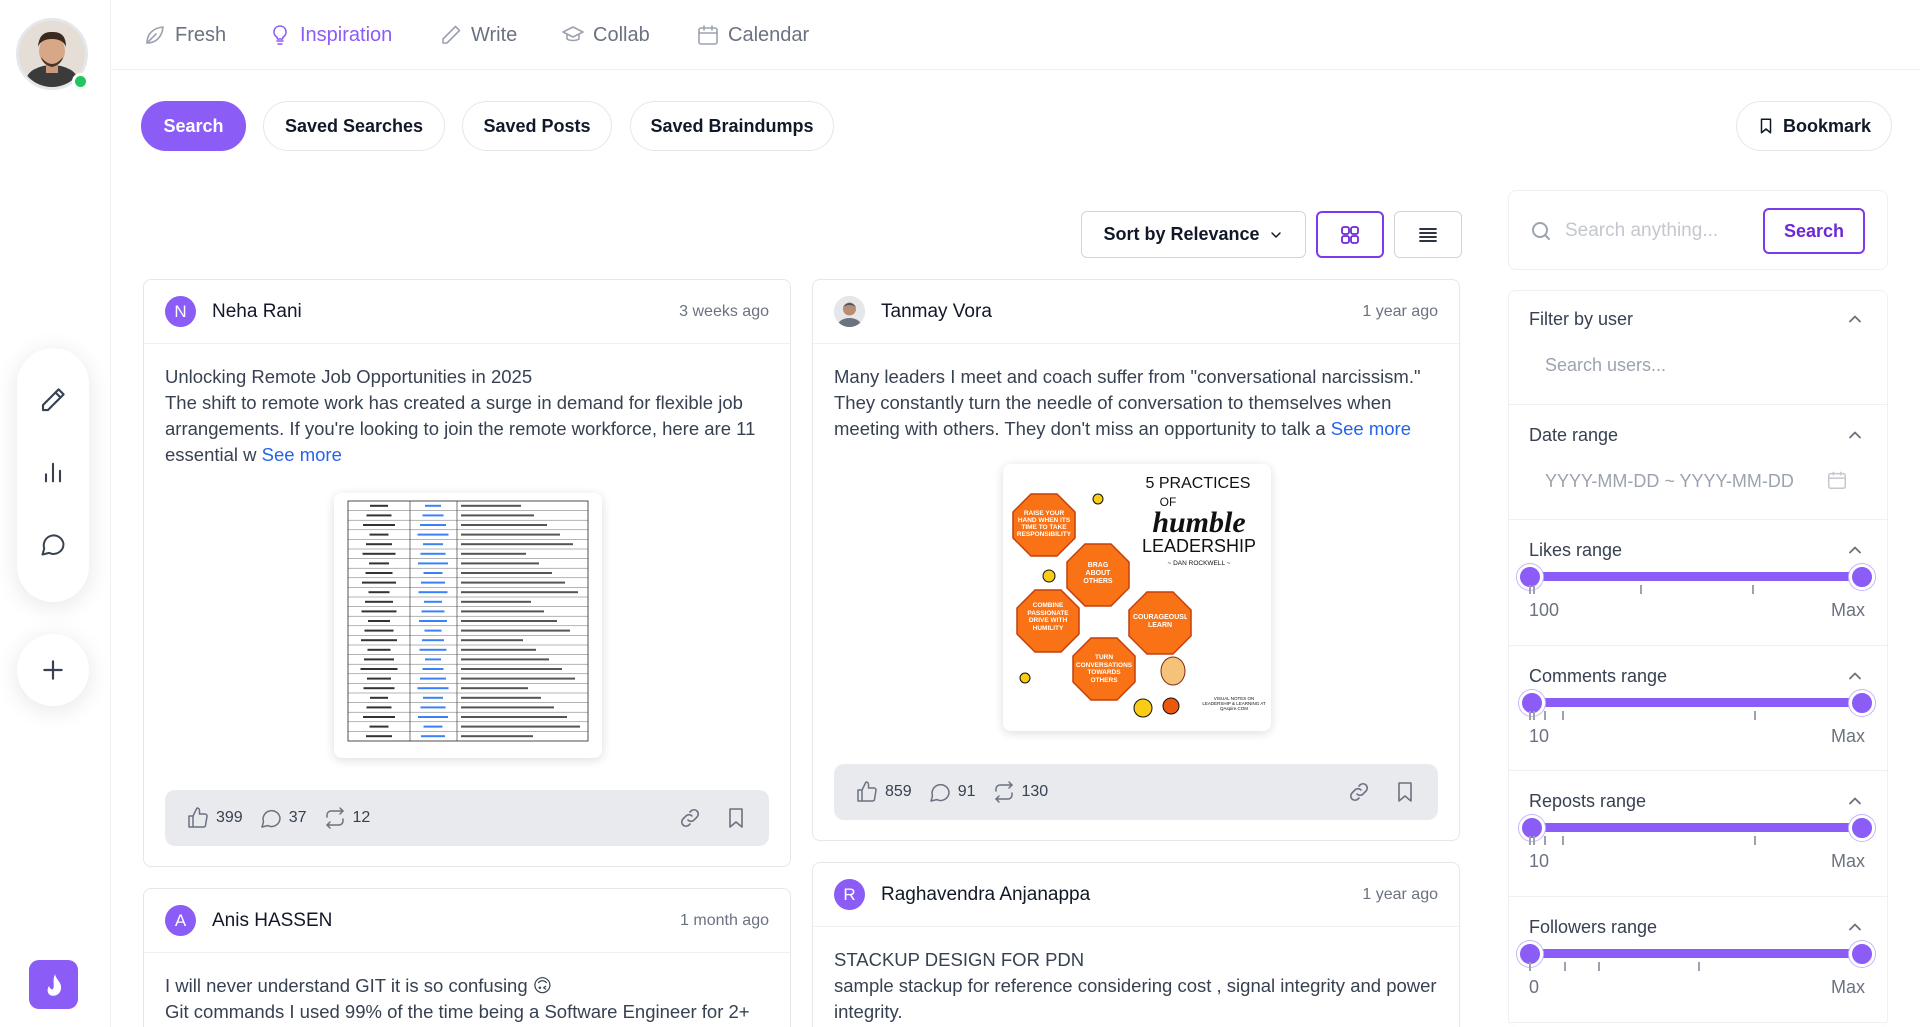  What do you see at coordinates (752, 35) in the screenshot?
I see `nav-item-calendar: Calendar` at bounding box center [752, 35].